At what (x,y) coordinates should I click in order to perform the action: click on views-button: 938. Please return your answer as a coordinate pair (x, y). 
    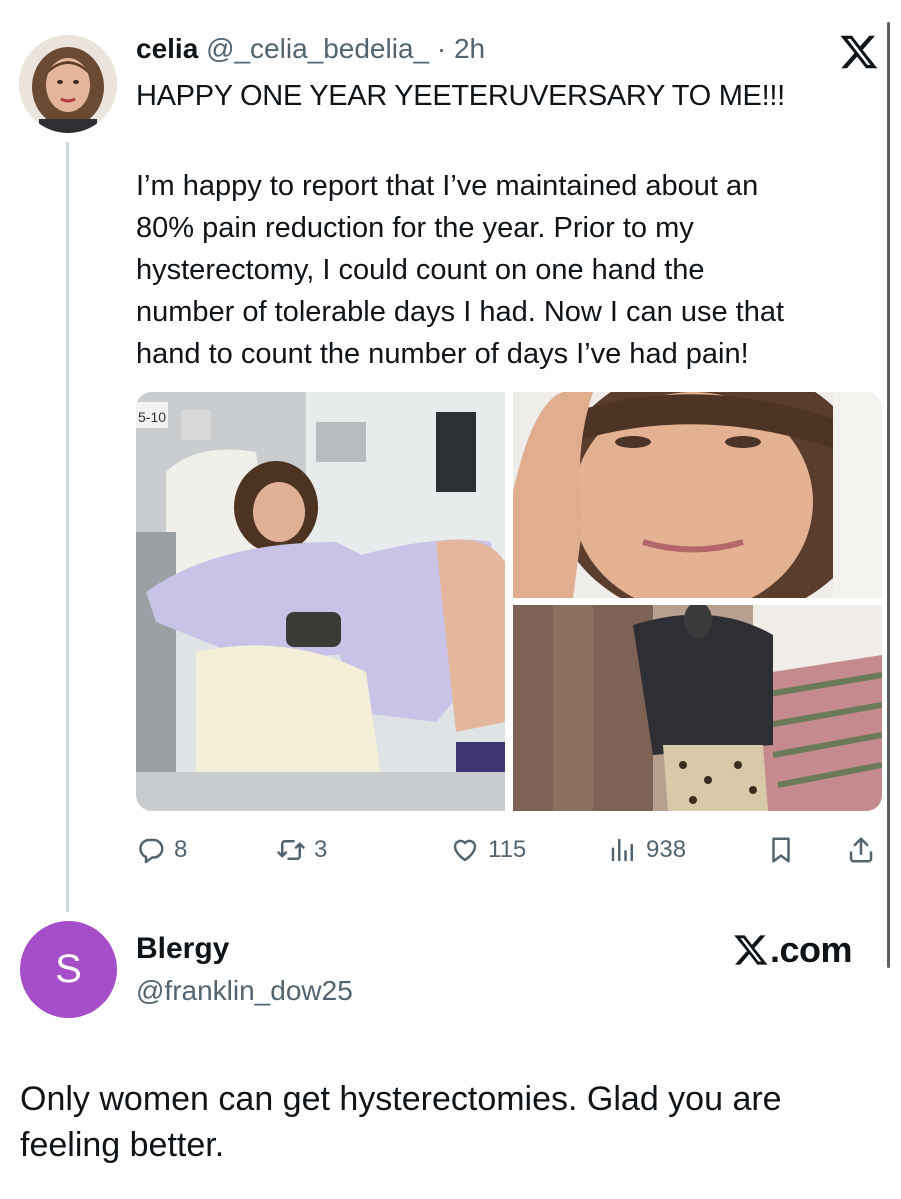
    Looking at the image, I should click on (647, 850).